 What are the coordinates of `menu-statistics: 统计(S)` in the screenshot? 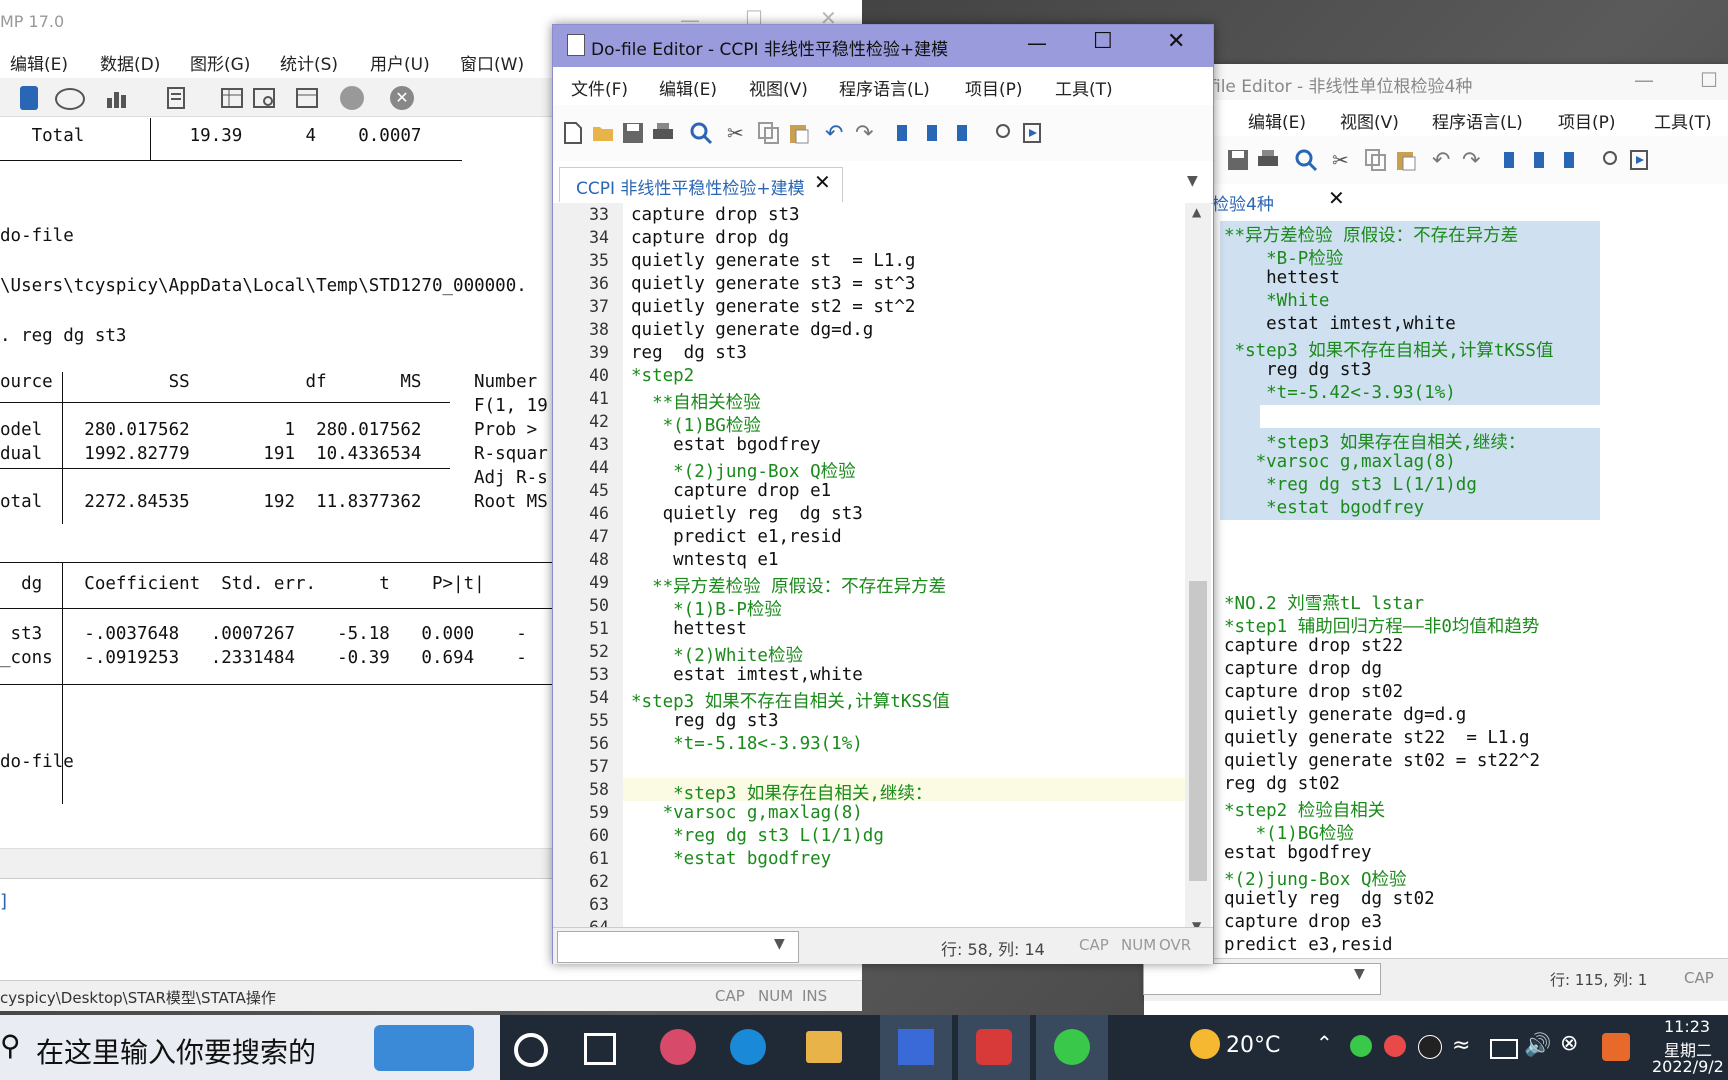 It's located at (309, 62).